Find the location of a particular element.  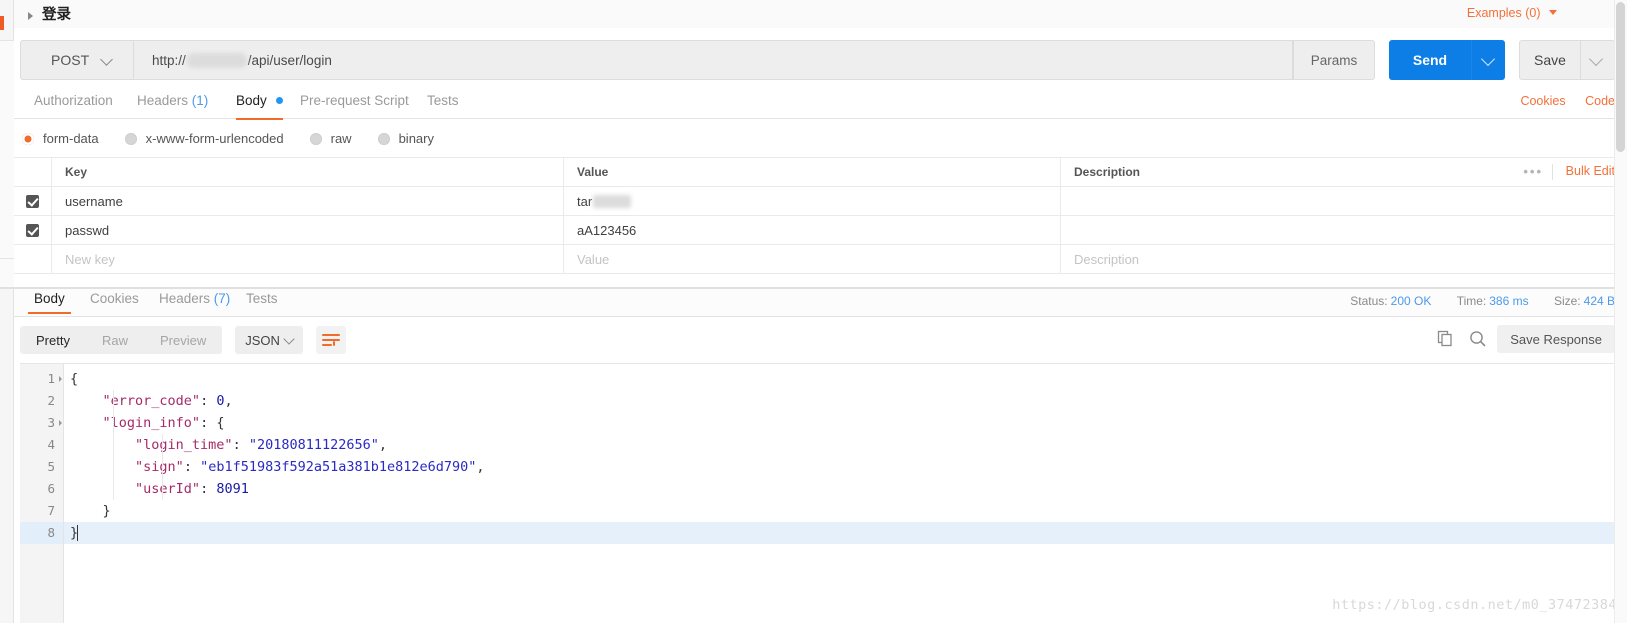

line-number: 5 is located at coordinates (51, 466).